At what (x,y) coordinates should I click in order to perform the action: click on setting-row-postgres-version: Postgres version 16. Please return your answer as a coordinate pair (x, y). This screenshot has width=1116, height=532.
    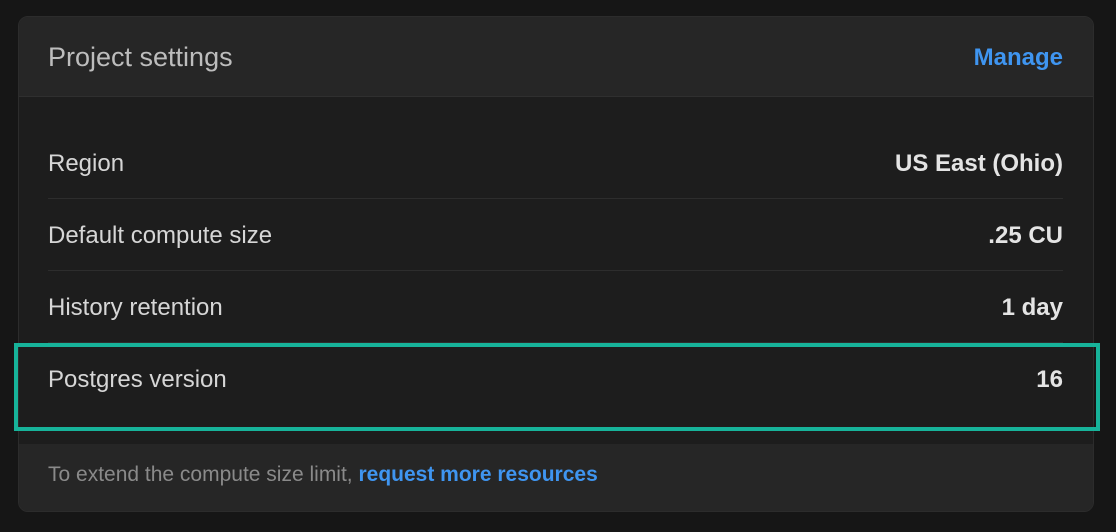
    Looking at the image, I should click on (555, 379).